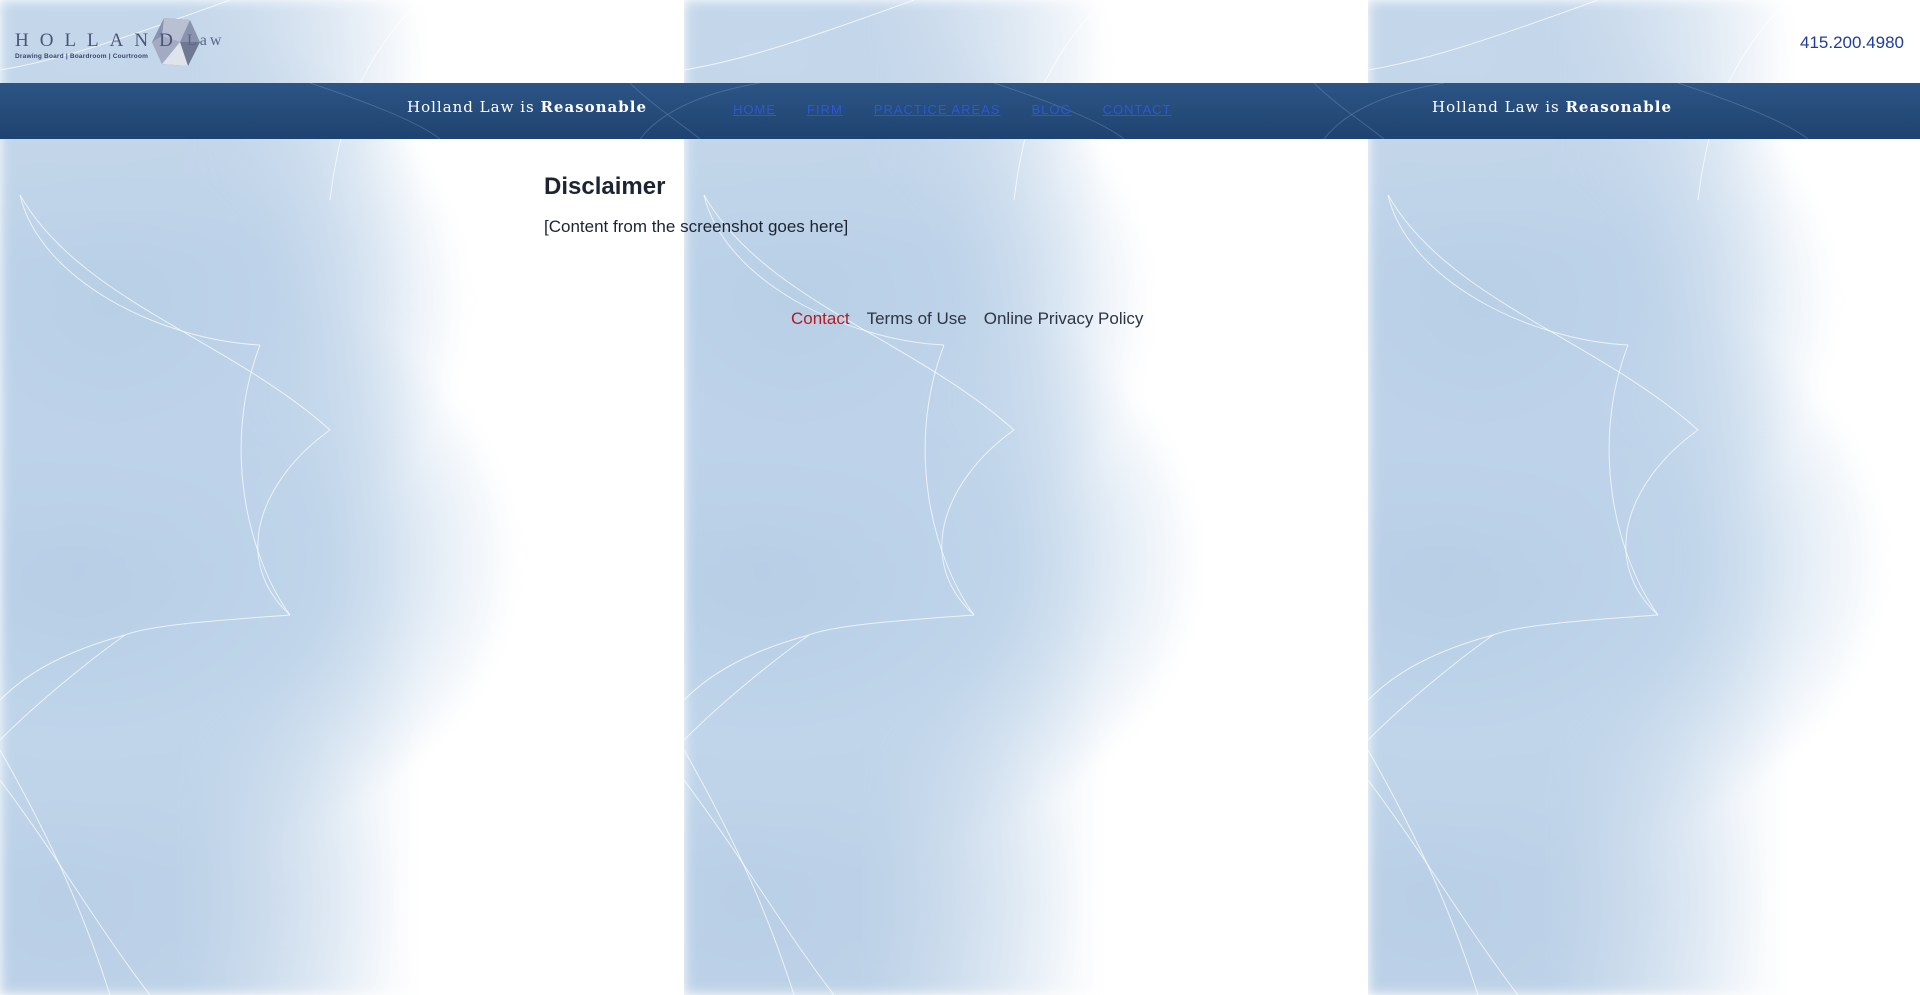 This screenshot has height=995, width=1920. Describe the element at coordinates (937, 109) in the screenshot. I see `nav-item-practice-areas: PRACTICE AREAS` at that location.